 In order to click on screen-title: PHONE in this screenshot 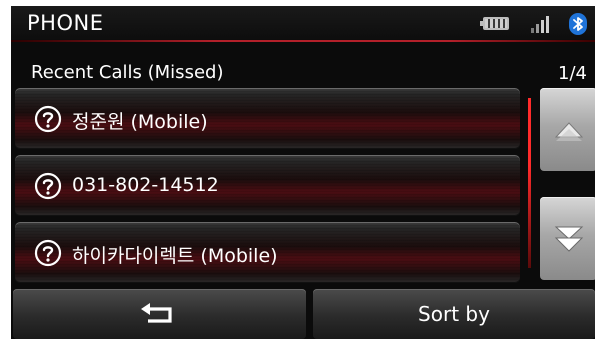, I will do `click(65, 23)`.